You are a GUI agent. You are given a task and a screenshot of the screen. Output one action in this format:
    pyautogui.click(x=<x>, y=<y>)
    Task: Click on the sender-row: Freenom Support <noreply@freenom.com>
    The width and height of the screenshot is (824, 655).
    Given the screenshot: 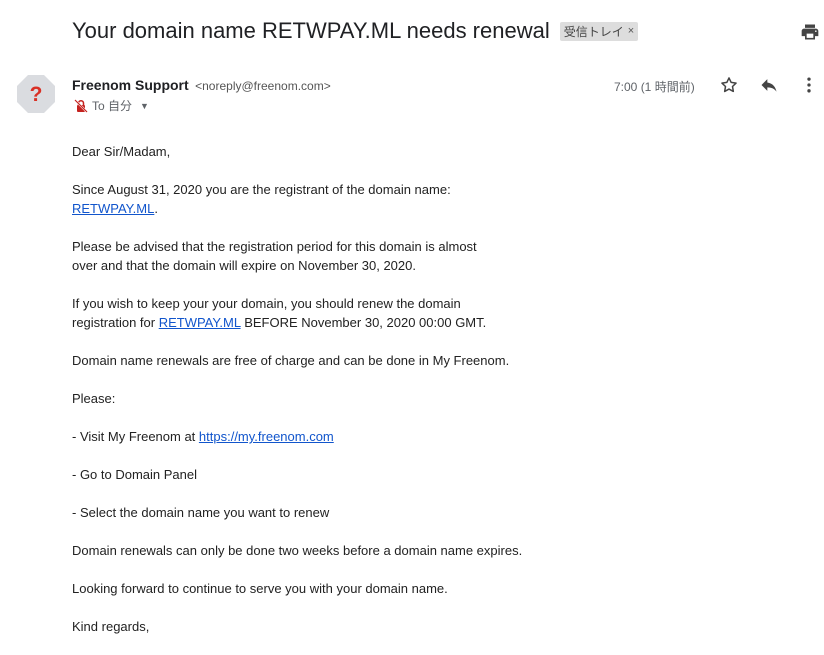 What is the action you would take?
    pyautogui.click(x=201, y=86)
    